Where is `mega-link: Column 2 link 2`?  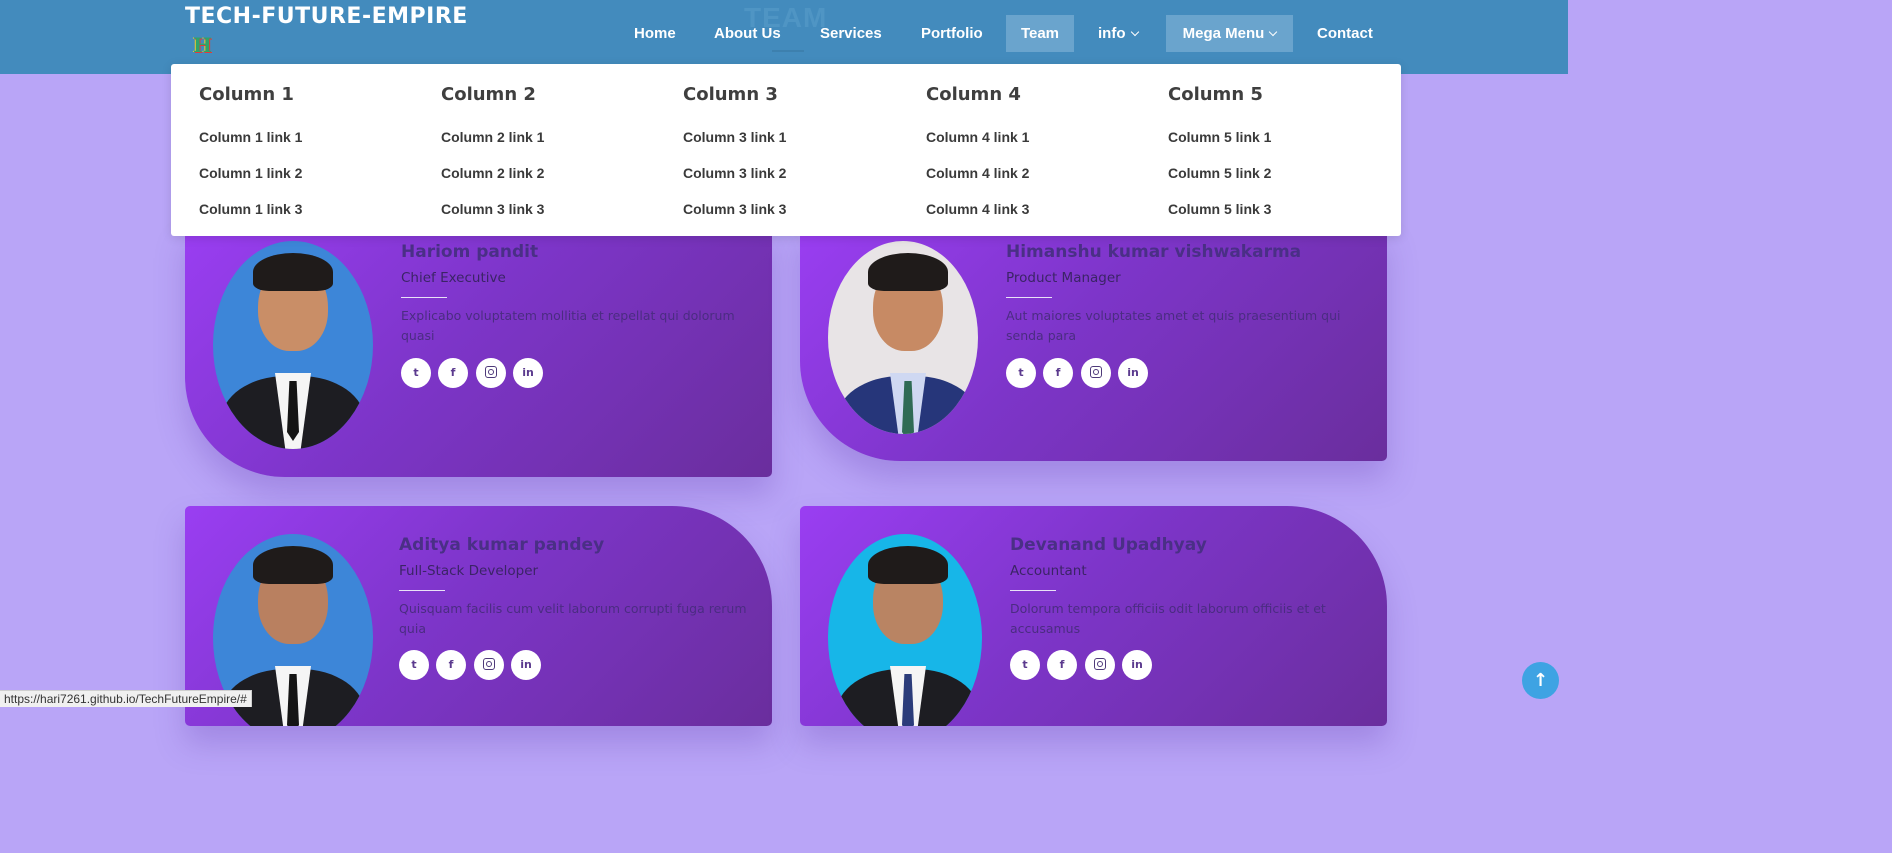
mega-link: Column 2 link 2 is located at coordinates (492, 173).